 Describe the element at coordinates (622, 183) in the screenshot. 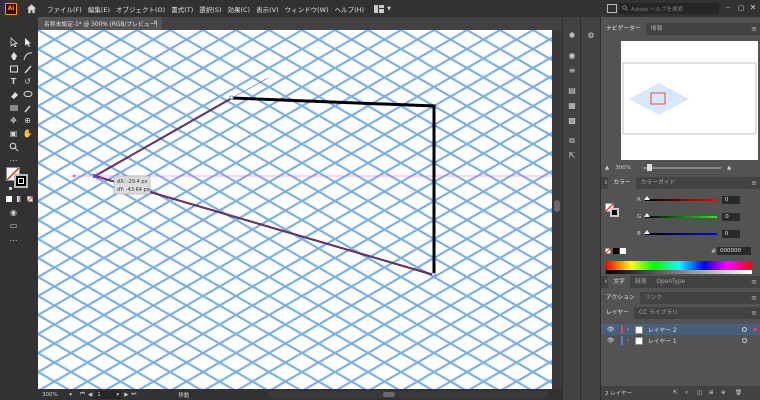

I see `tab-color: カラー` at that location.